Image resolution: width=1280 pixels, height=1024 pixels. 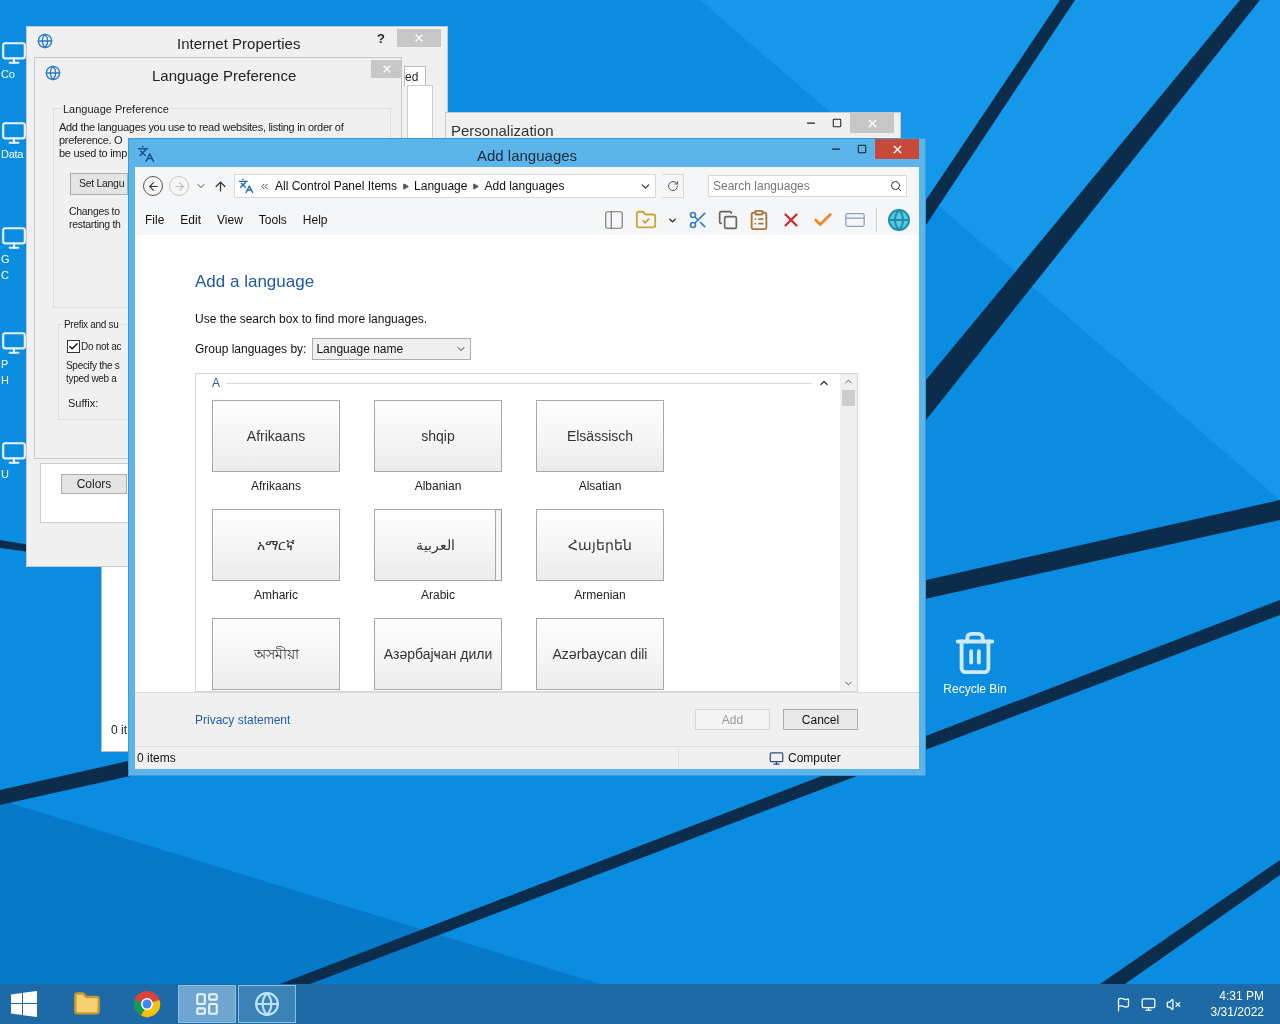 I want to click on desktop-icon-label: P, so click(x=5, y=364).